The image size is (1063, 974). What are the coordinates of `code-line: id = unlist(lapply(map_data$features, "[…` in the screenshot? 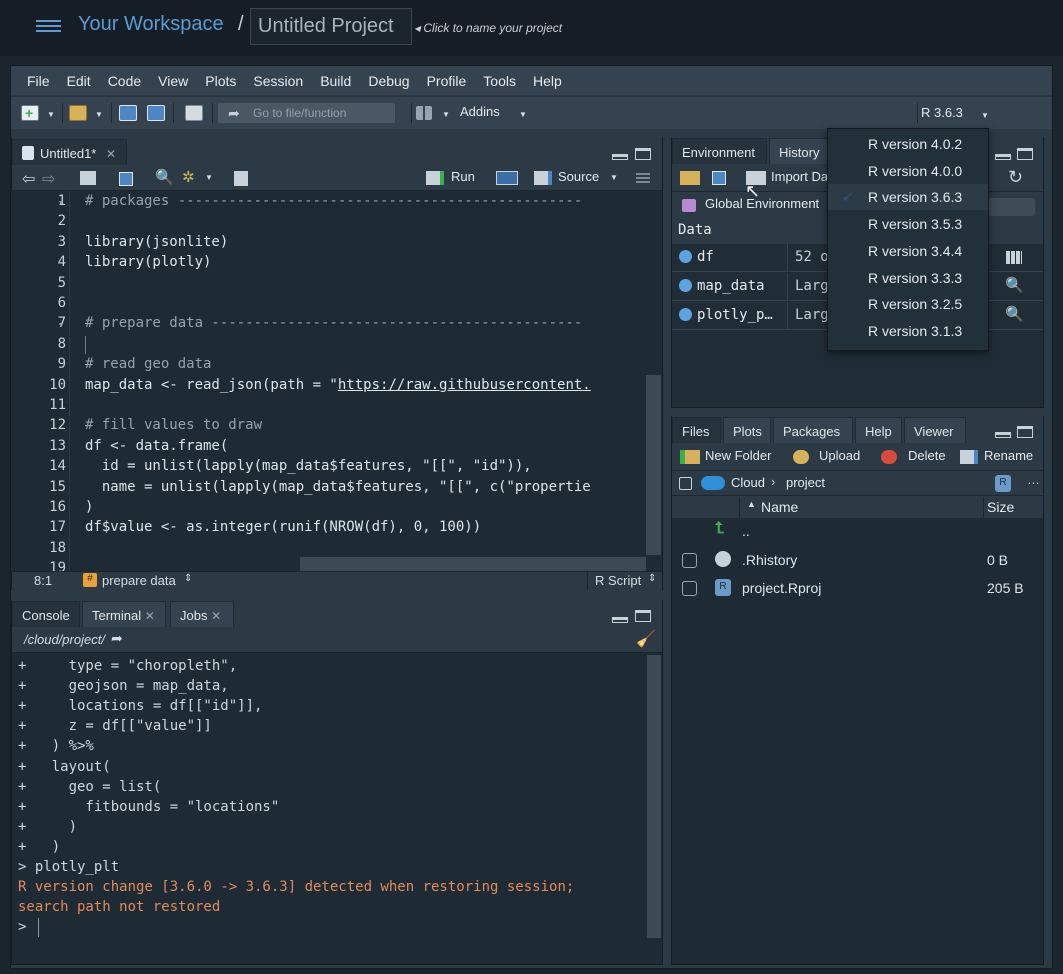 It's located at (308, 466).